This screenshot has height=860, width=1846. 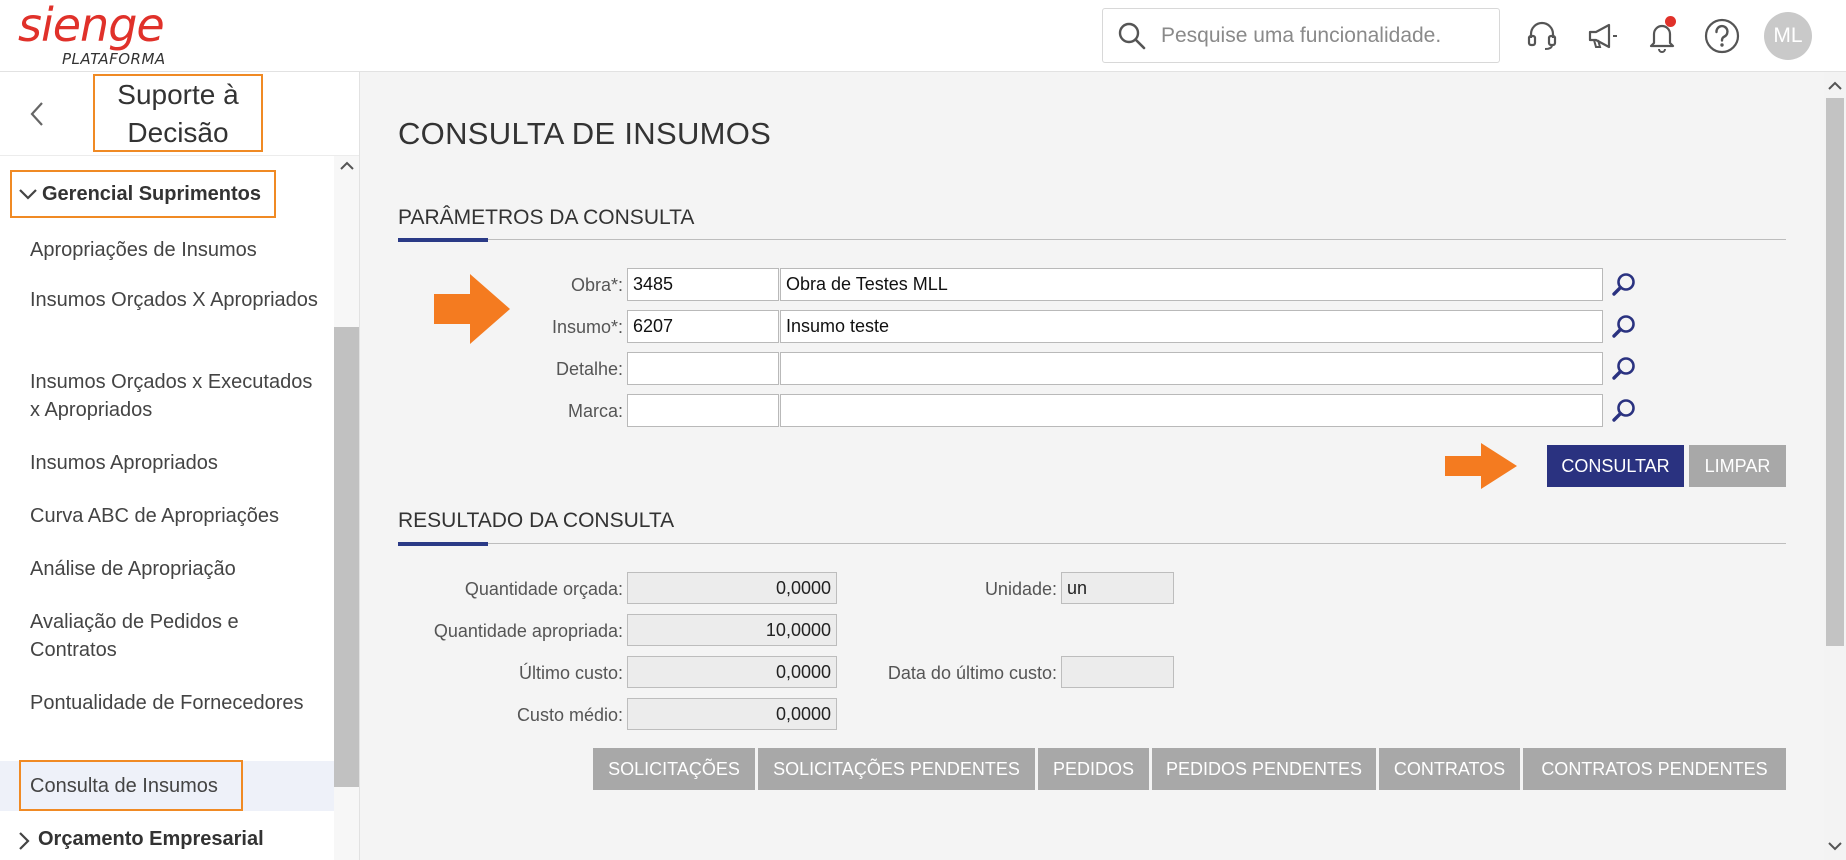 I want to click on sidebar-item-insumos-orcados-x-apropriados: Insumos Orçados X Apropriados, so click(x=175, y=300).